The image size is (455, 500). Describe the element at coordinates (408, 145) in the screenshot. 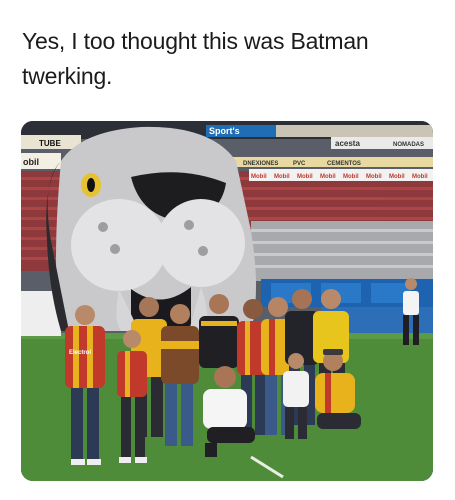

I see `board-right-text-2: NOMADAS` at that location.